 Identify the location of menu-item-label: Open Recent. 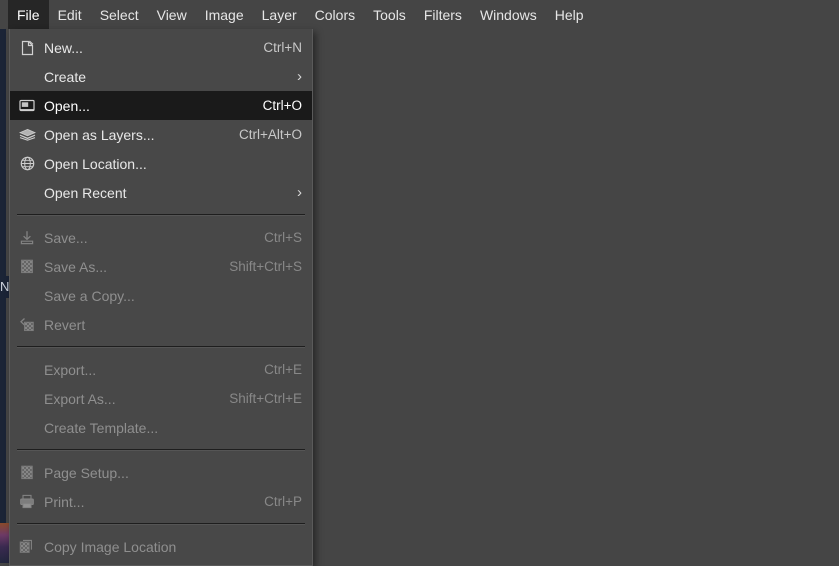
(85, 192).